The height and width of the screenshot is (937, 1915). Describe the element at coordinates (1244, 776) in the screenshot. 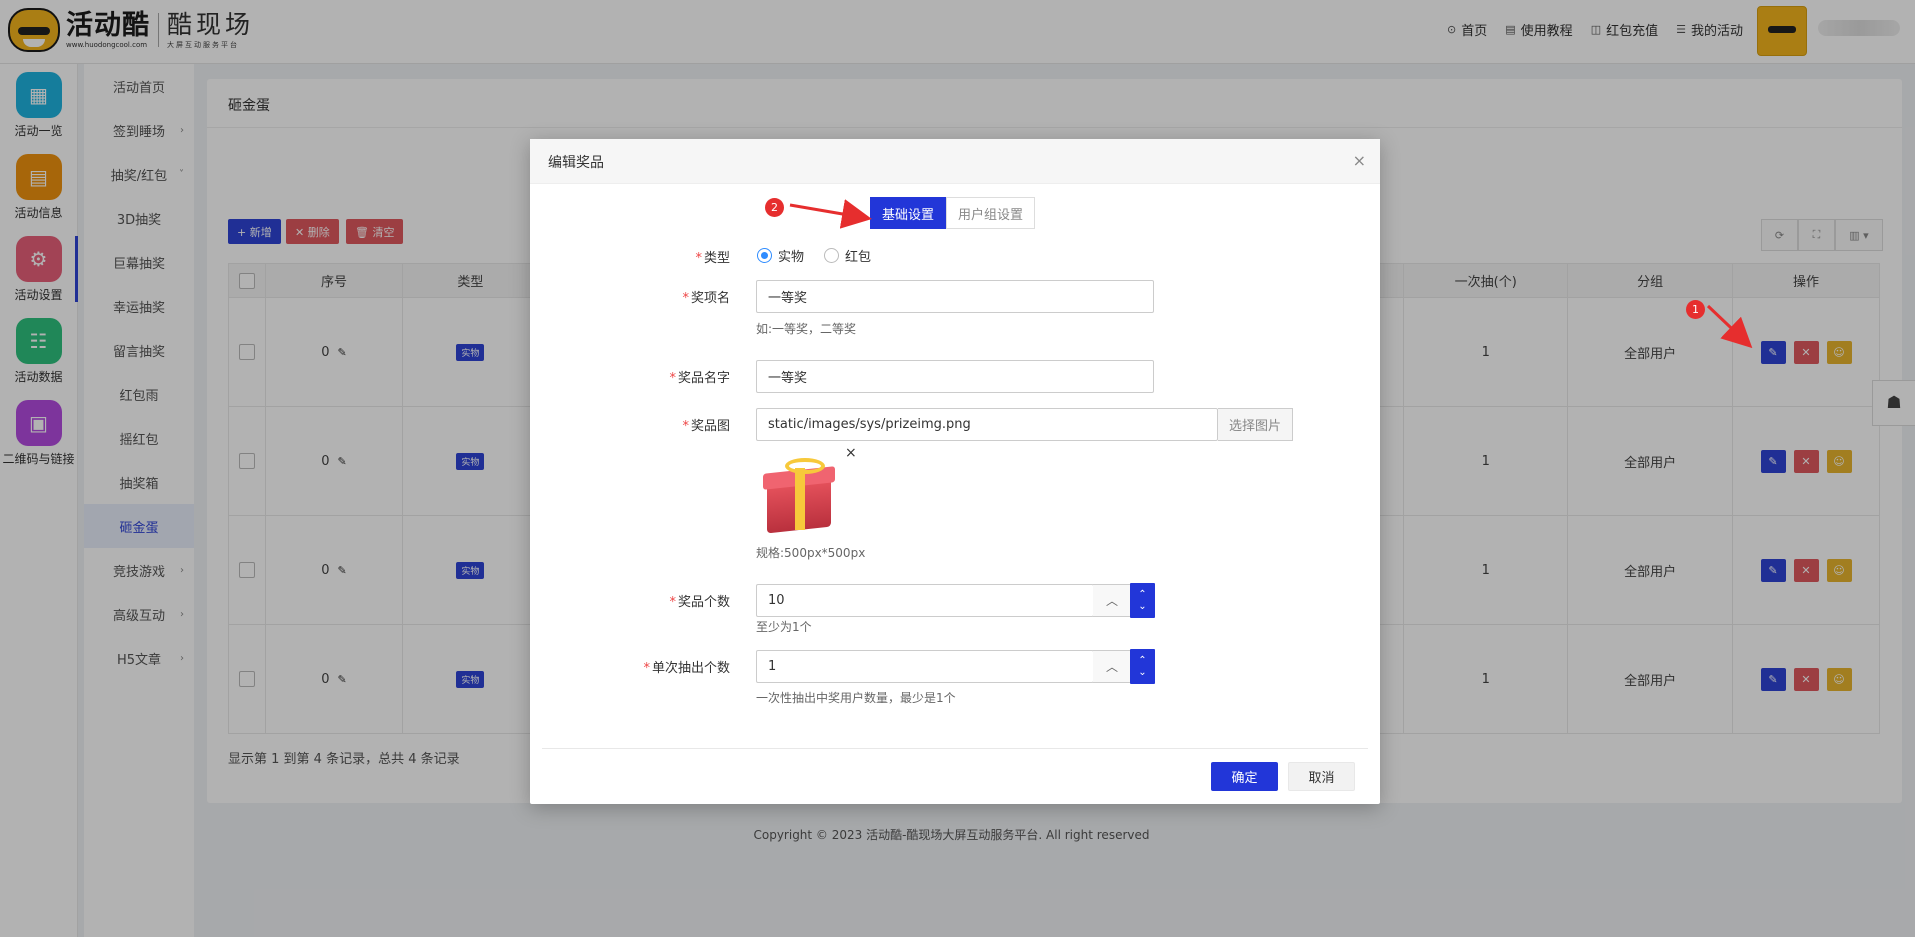

I see `confirm-button: 确定` at that location.